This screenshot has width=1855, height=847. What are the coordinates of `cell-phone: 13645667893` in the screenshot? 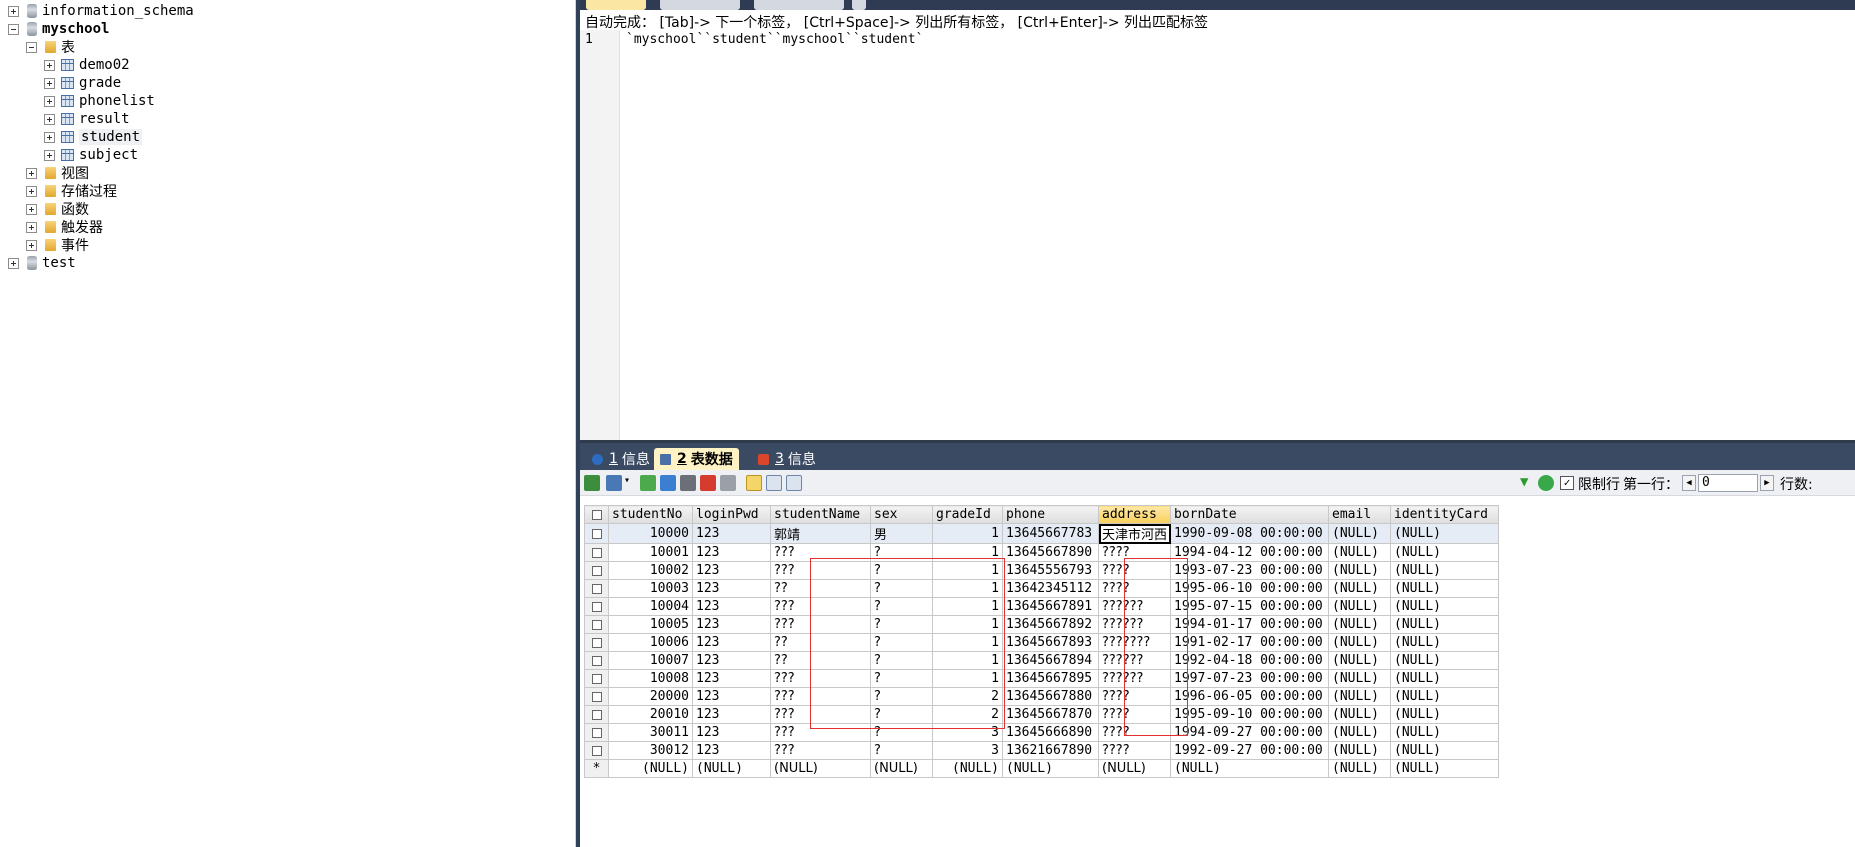 It's located at (1050, 642).